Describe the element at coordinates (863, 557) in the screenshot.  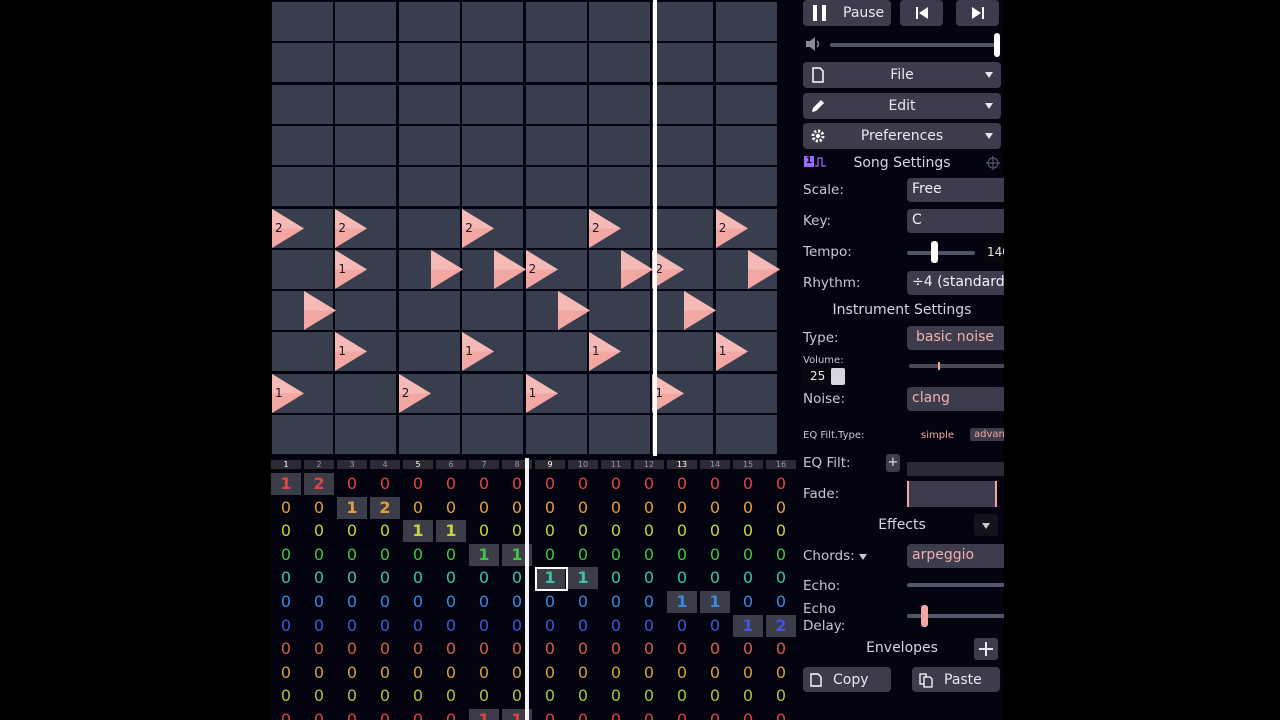
I see `chords-expand-icon` at that location.